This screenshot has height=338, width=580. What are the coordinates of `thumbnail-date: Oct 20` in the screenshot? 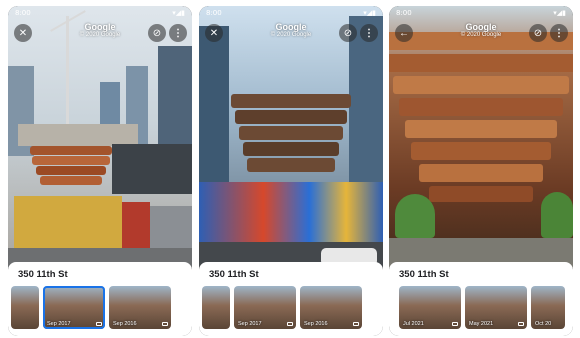 It's located at (543, 324).